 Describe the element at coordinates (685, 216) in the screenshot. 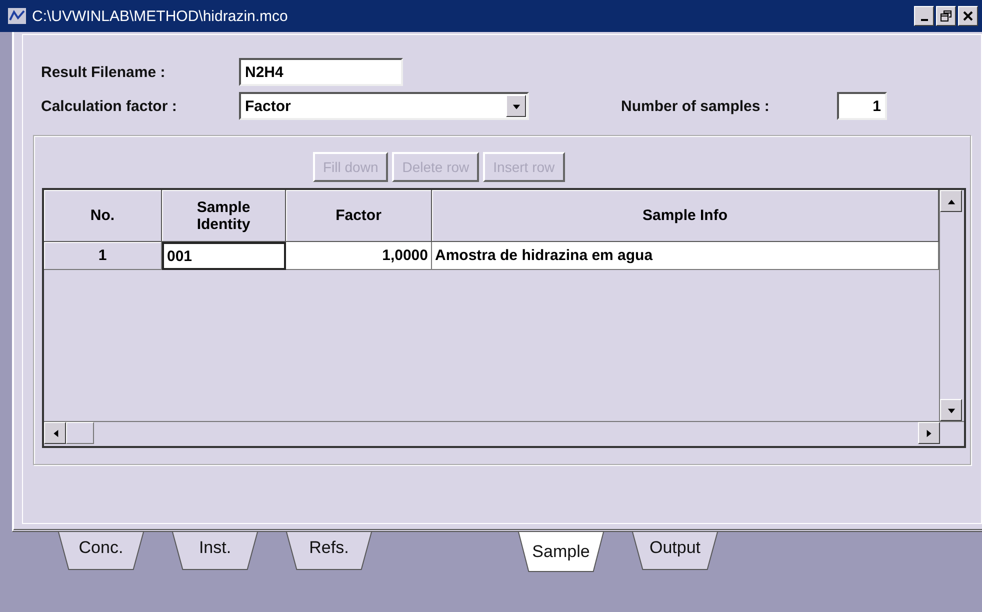

I see `column-header: Sample Info` at that location.